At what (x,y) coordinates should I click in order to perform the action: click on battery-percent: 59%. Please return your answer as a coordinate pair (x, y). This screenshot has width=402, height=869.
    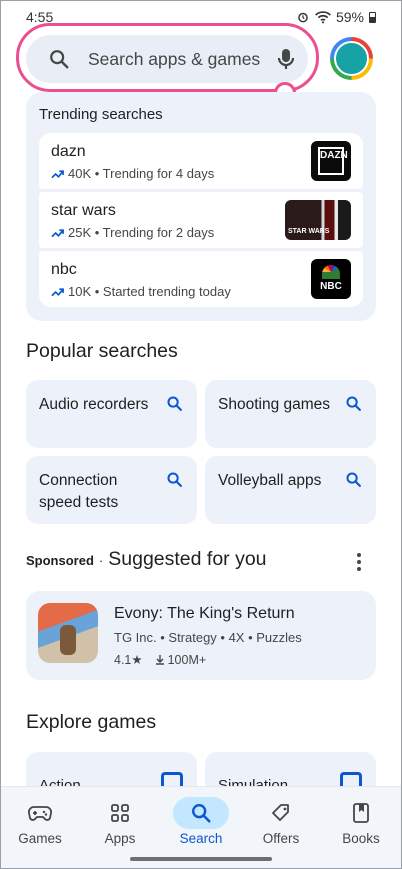
    Looking at the image, I should click on (349, 17).